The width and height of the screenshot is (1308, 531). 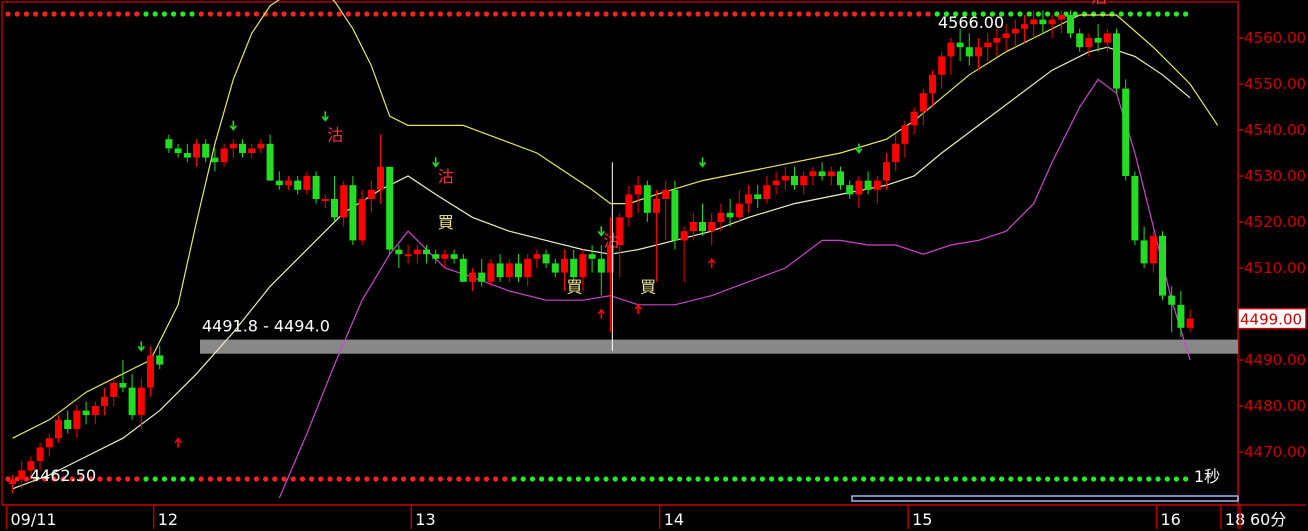 What do you see at coordinates (1275, 452) in the screenshot?
I see `y-tick-label: 4470.00` at bounding box center [1275, 452].